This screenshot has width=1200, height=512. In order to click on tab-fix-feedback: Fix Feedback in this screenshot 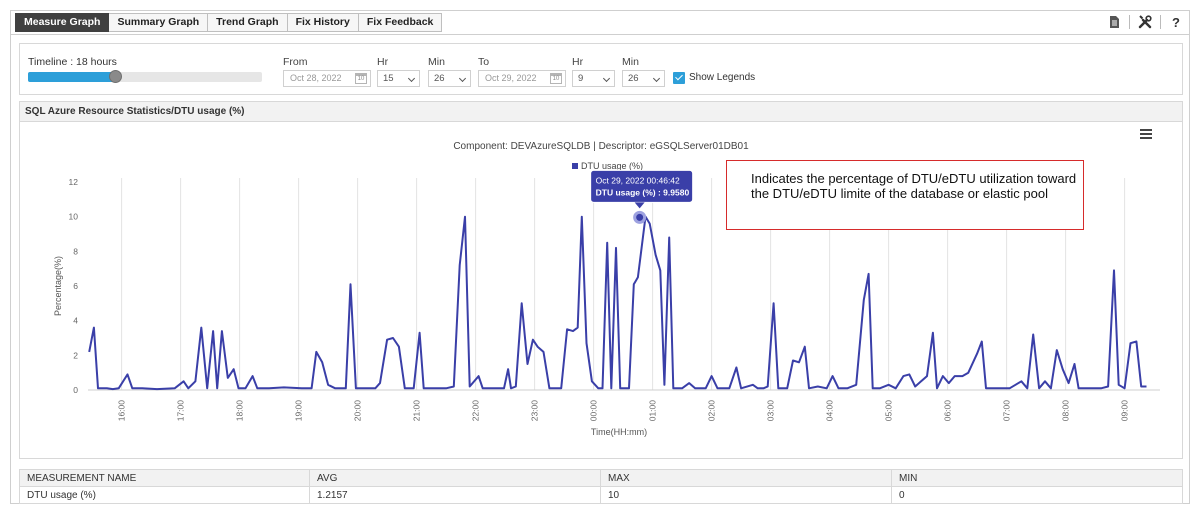, I will do `click(400, 22)`.